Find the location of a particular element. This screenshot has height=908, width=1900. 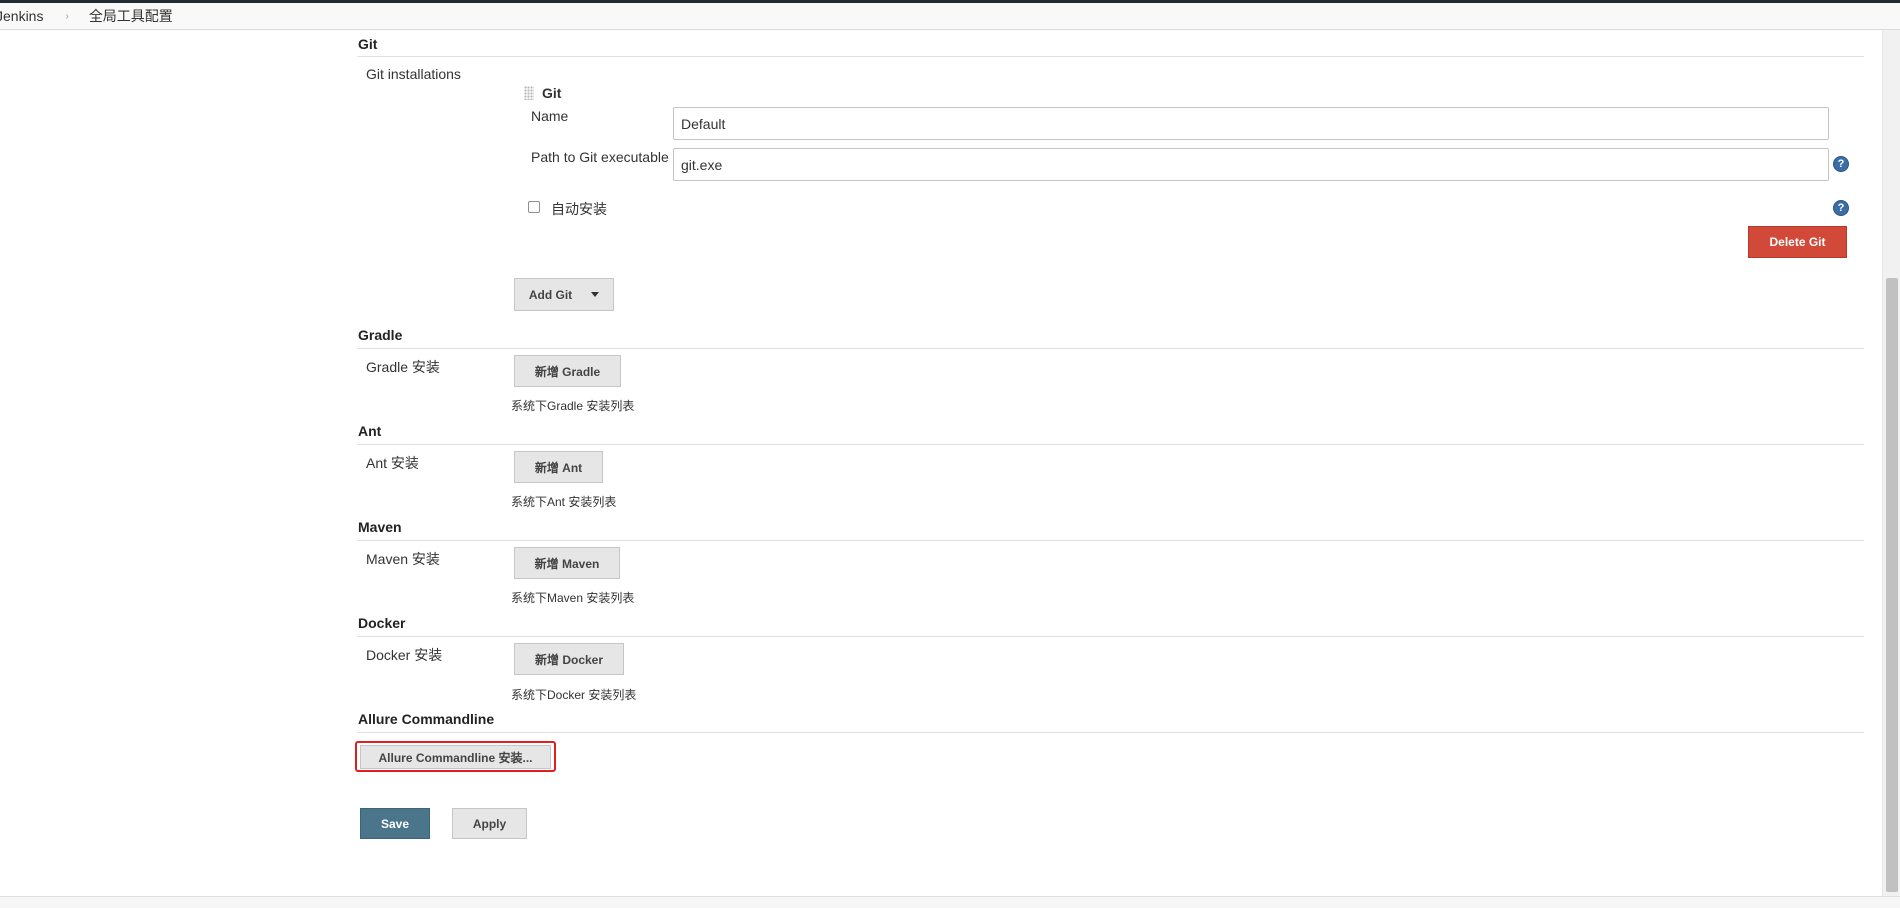

add-docker-button: 新增 Docker is located at coordinates (569, 659).